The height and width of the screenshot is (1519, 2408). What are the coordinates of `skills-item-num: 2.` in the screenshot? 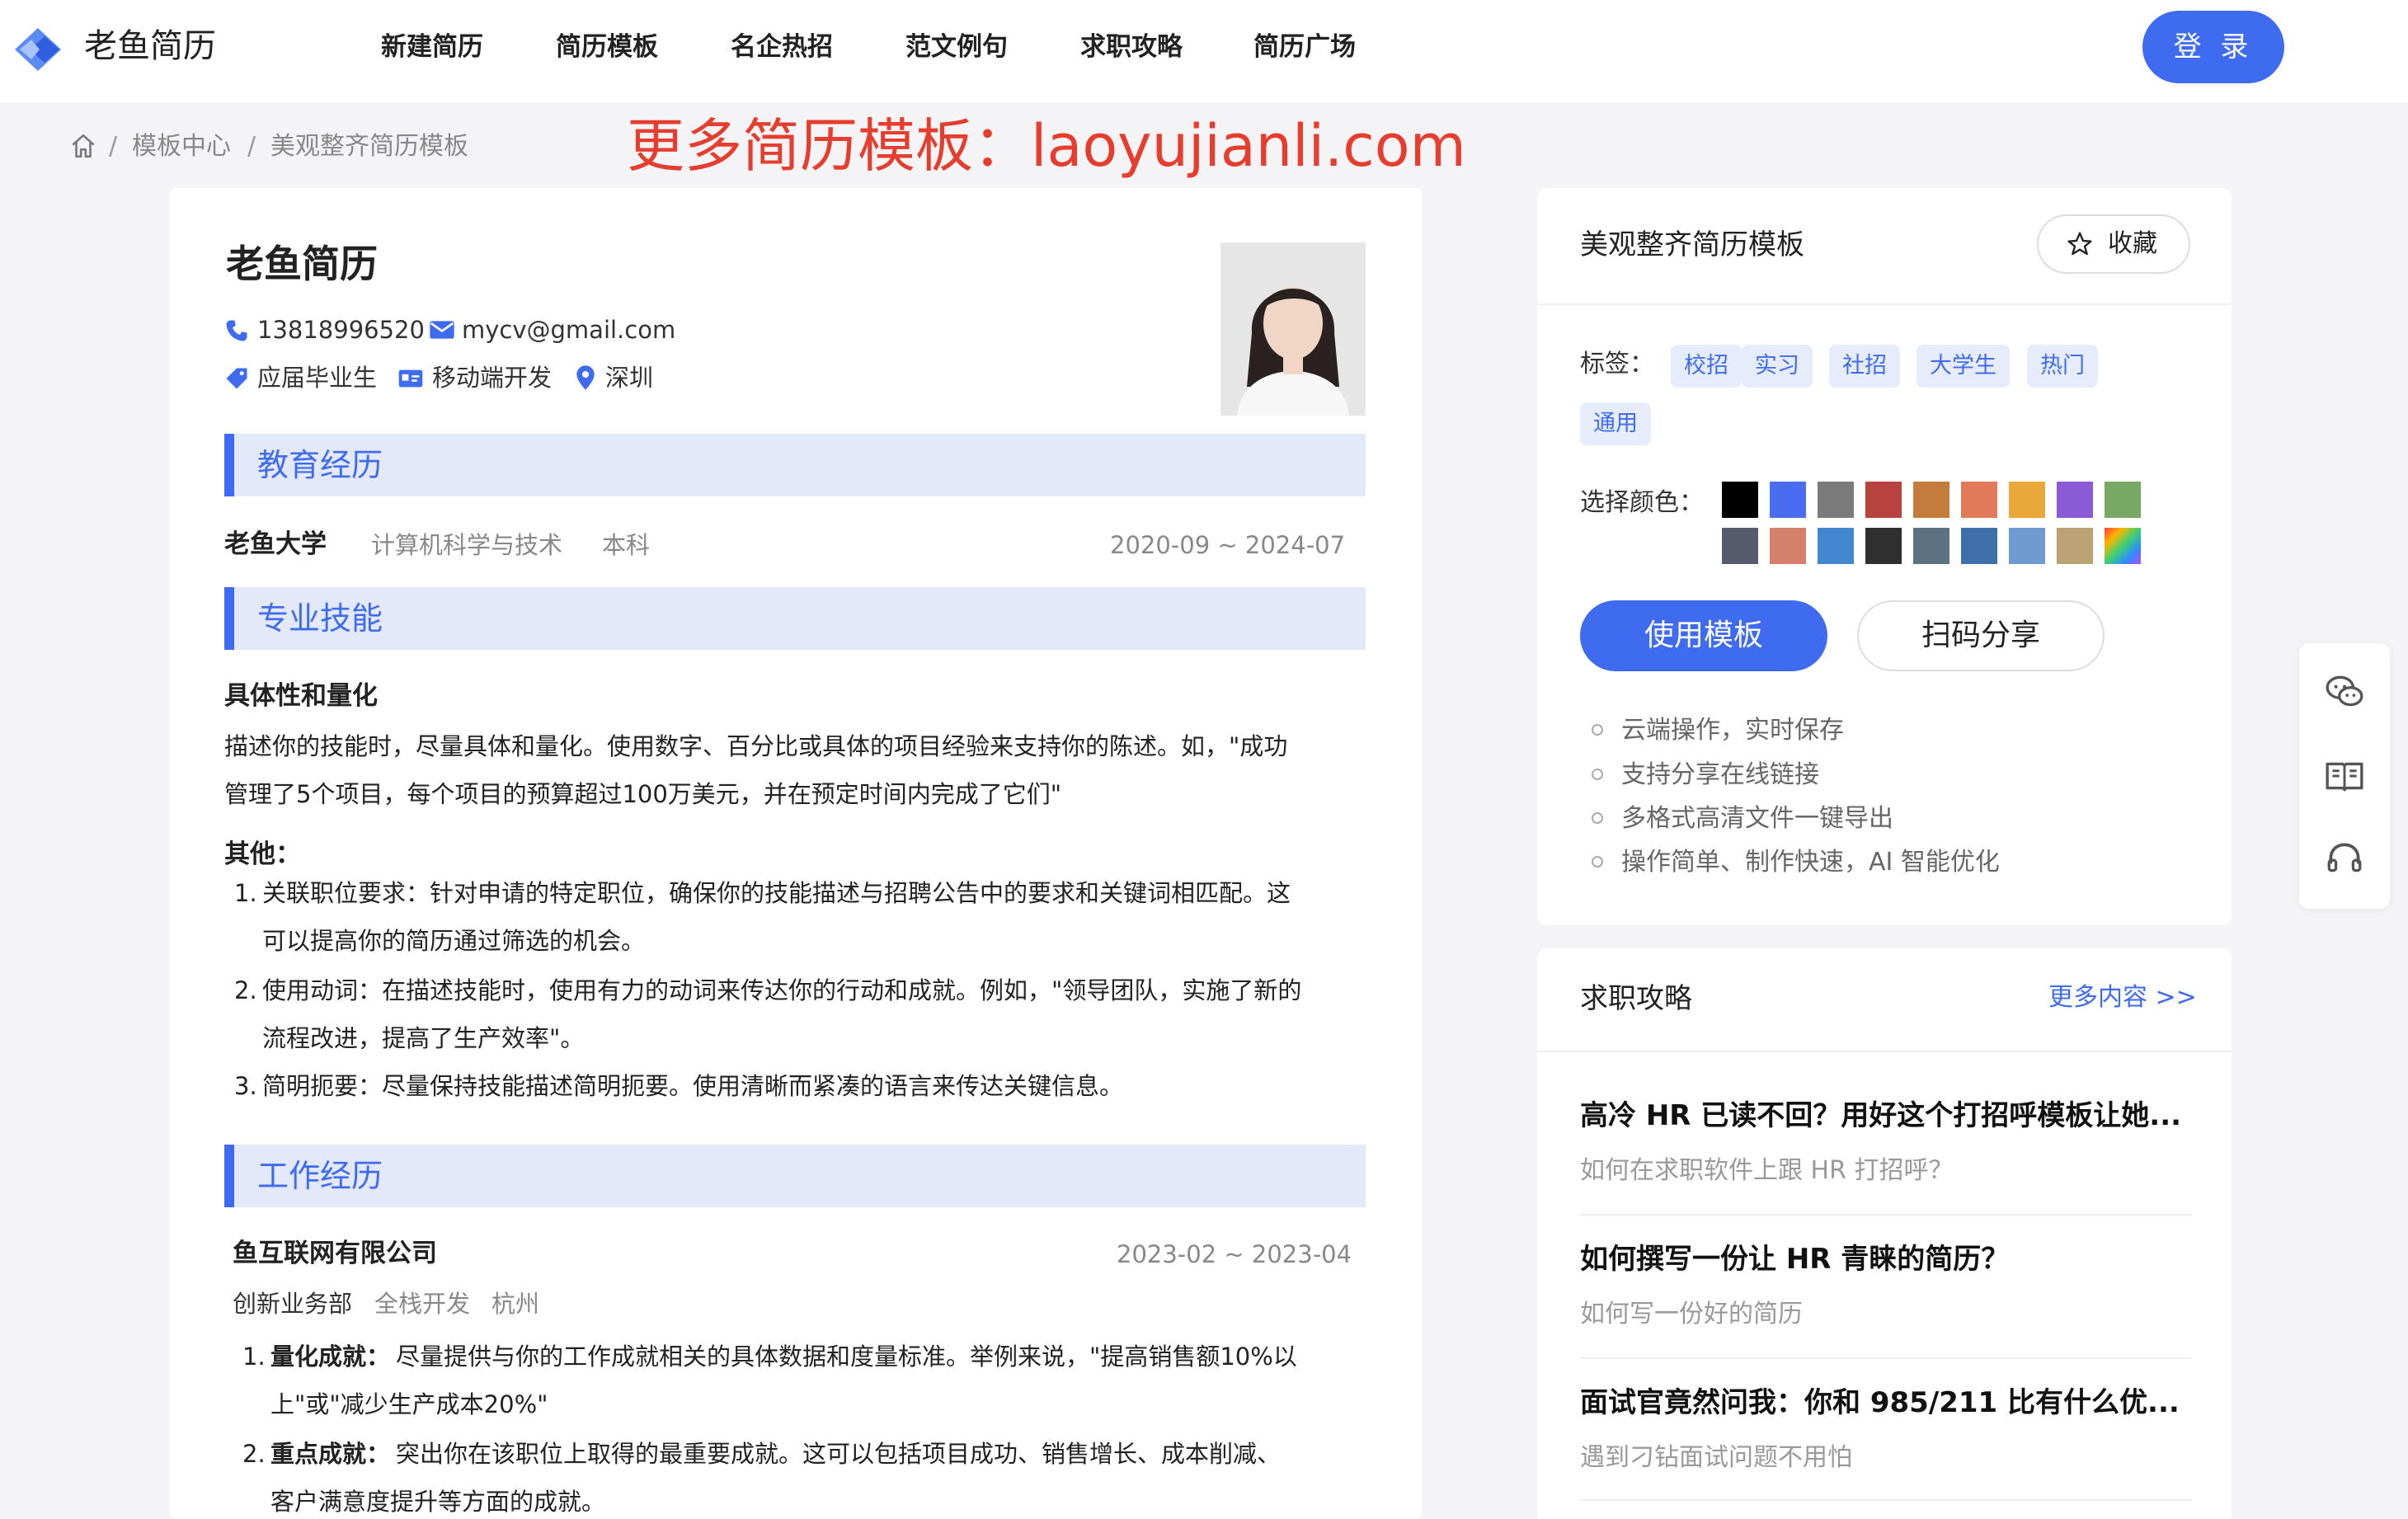 It's located at (246, 990).